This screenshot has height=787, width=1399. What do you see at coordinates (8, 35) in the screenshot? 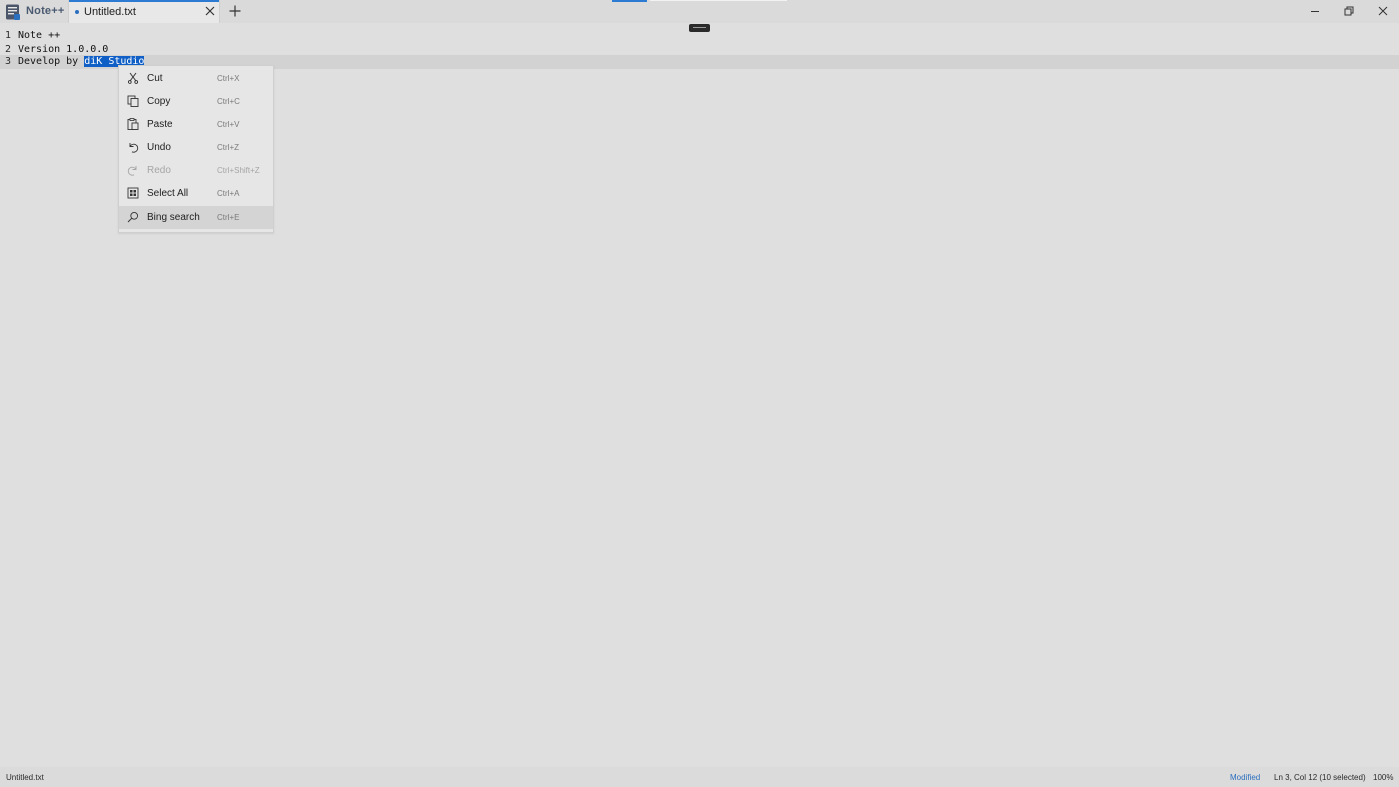
I see `line-number: 1` at bounding box center [8, 35].